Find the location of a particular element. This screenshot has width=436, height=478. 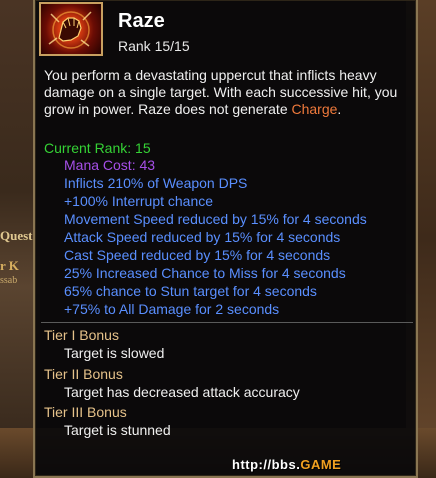

skill-rank: Rank 15/15 is located at coordinates (154, 46).